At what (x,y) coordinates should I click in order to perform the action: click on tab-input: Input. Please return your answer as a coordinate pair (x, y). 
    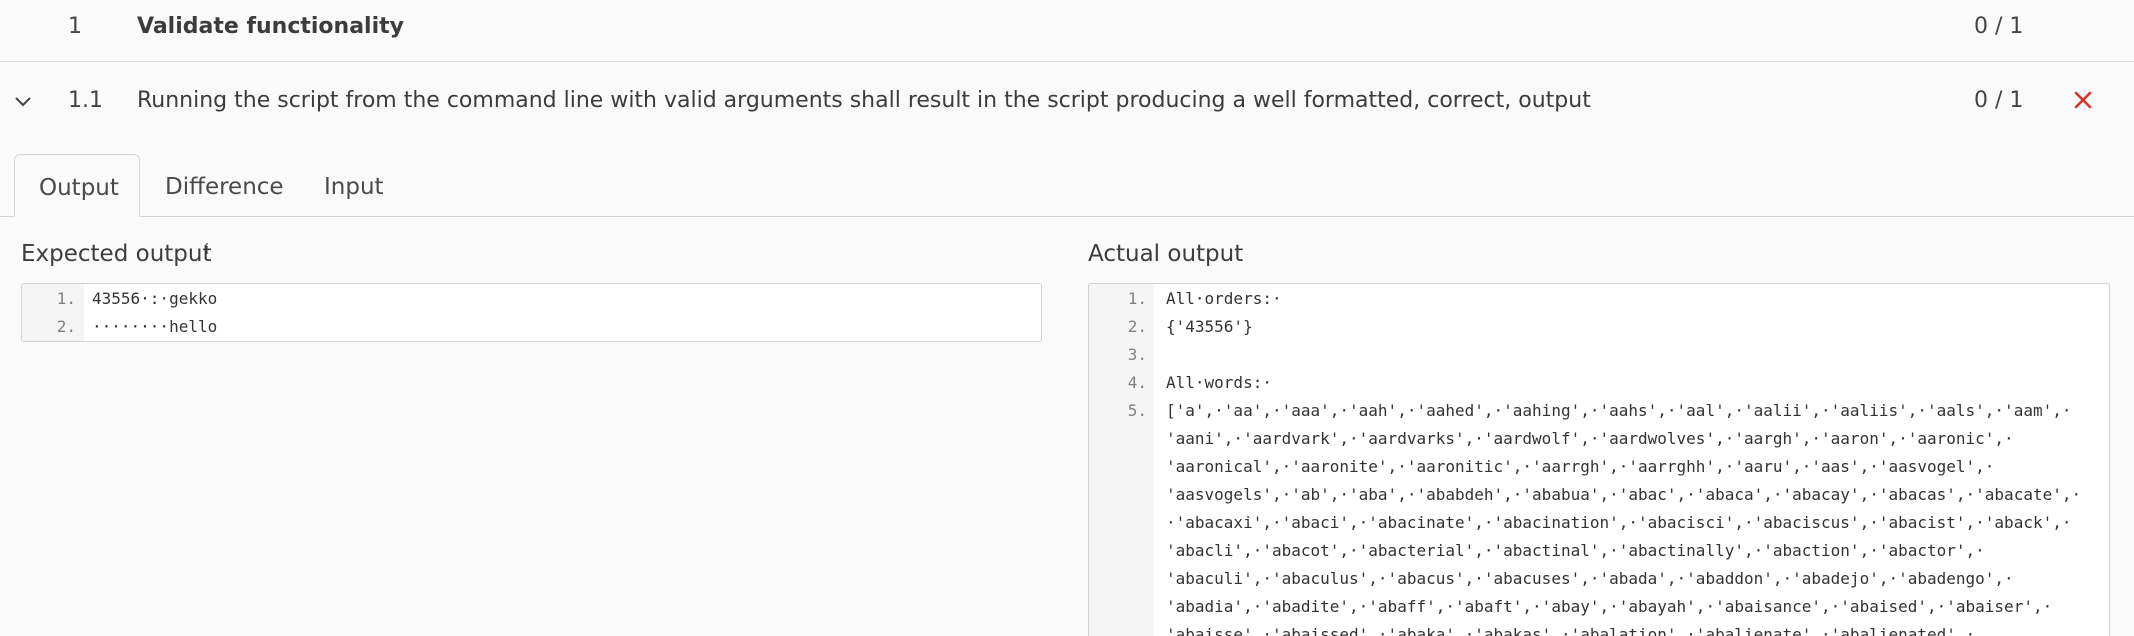
    Looking at the image, I should click on (354, 185).